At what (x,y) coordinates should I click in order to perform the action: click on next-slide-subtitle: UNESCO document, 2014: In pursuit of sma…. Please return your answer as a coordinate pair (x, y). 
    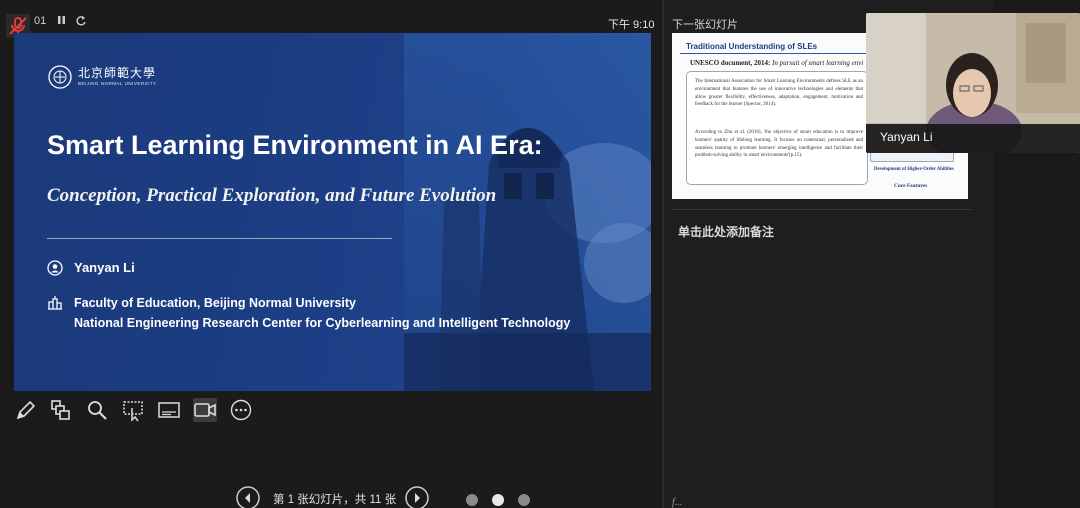
    Looking at the image, I should click on (776, 63).